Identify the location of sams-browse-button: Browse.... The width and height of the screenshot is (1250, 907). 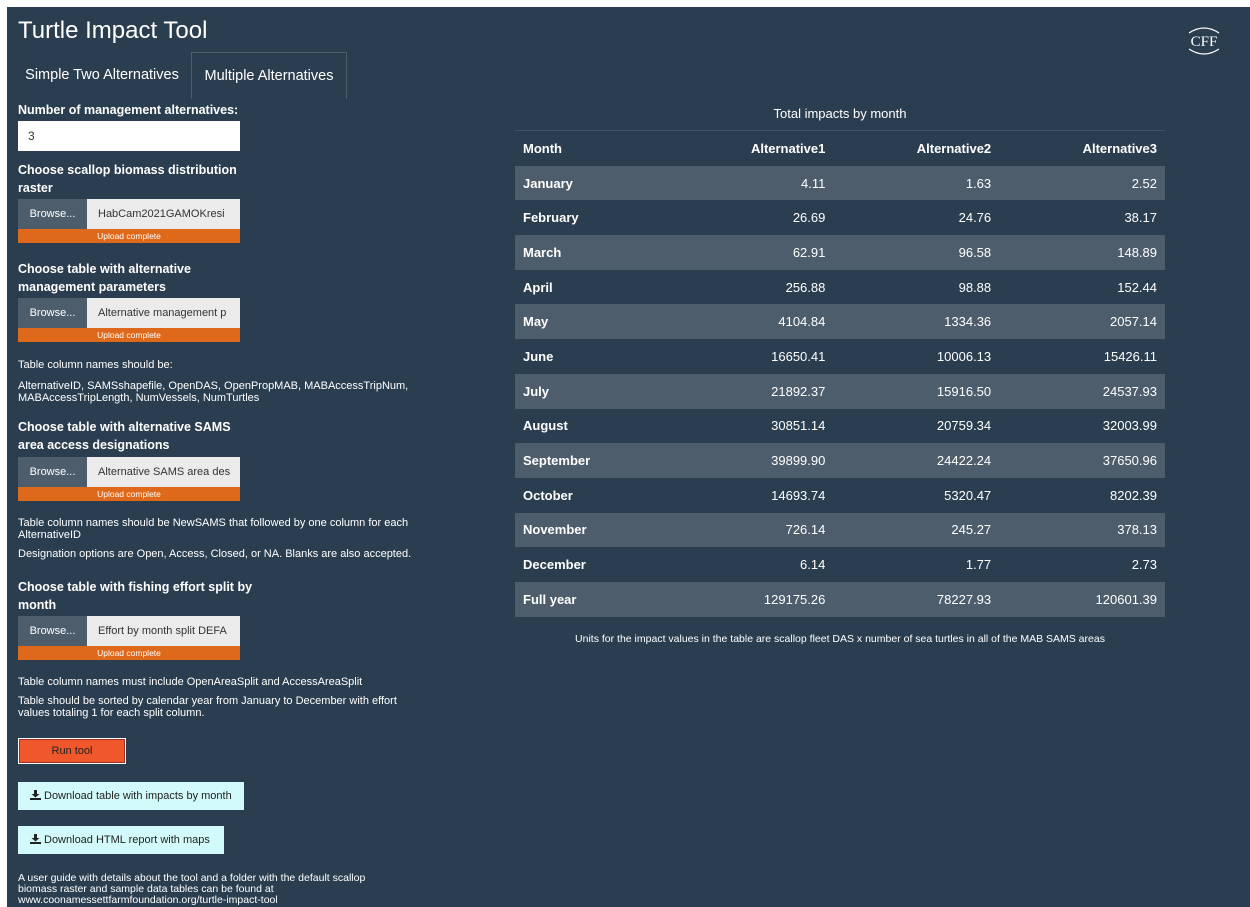
(52, 472).